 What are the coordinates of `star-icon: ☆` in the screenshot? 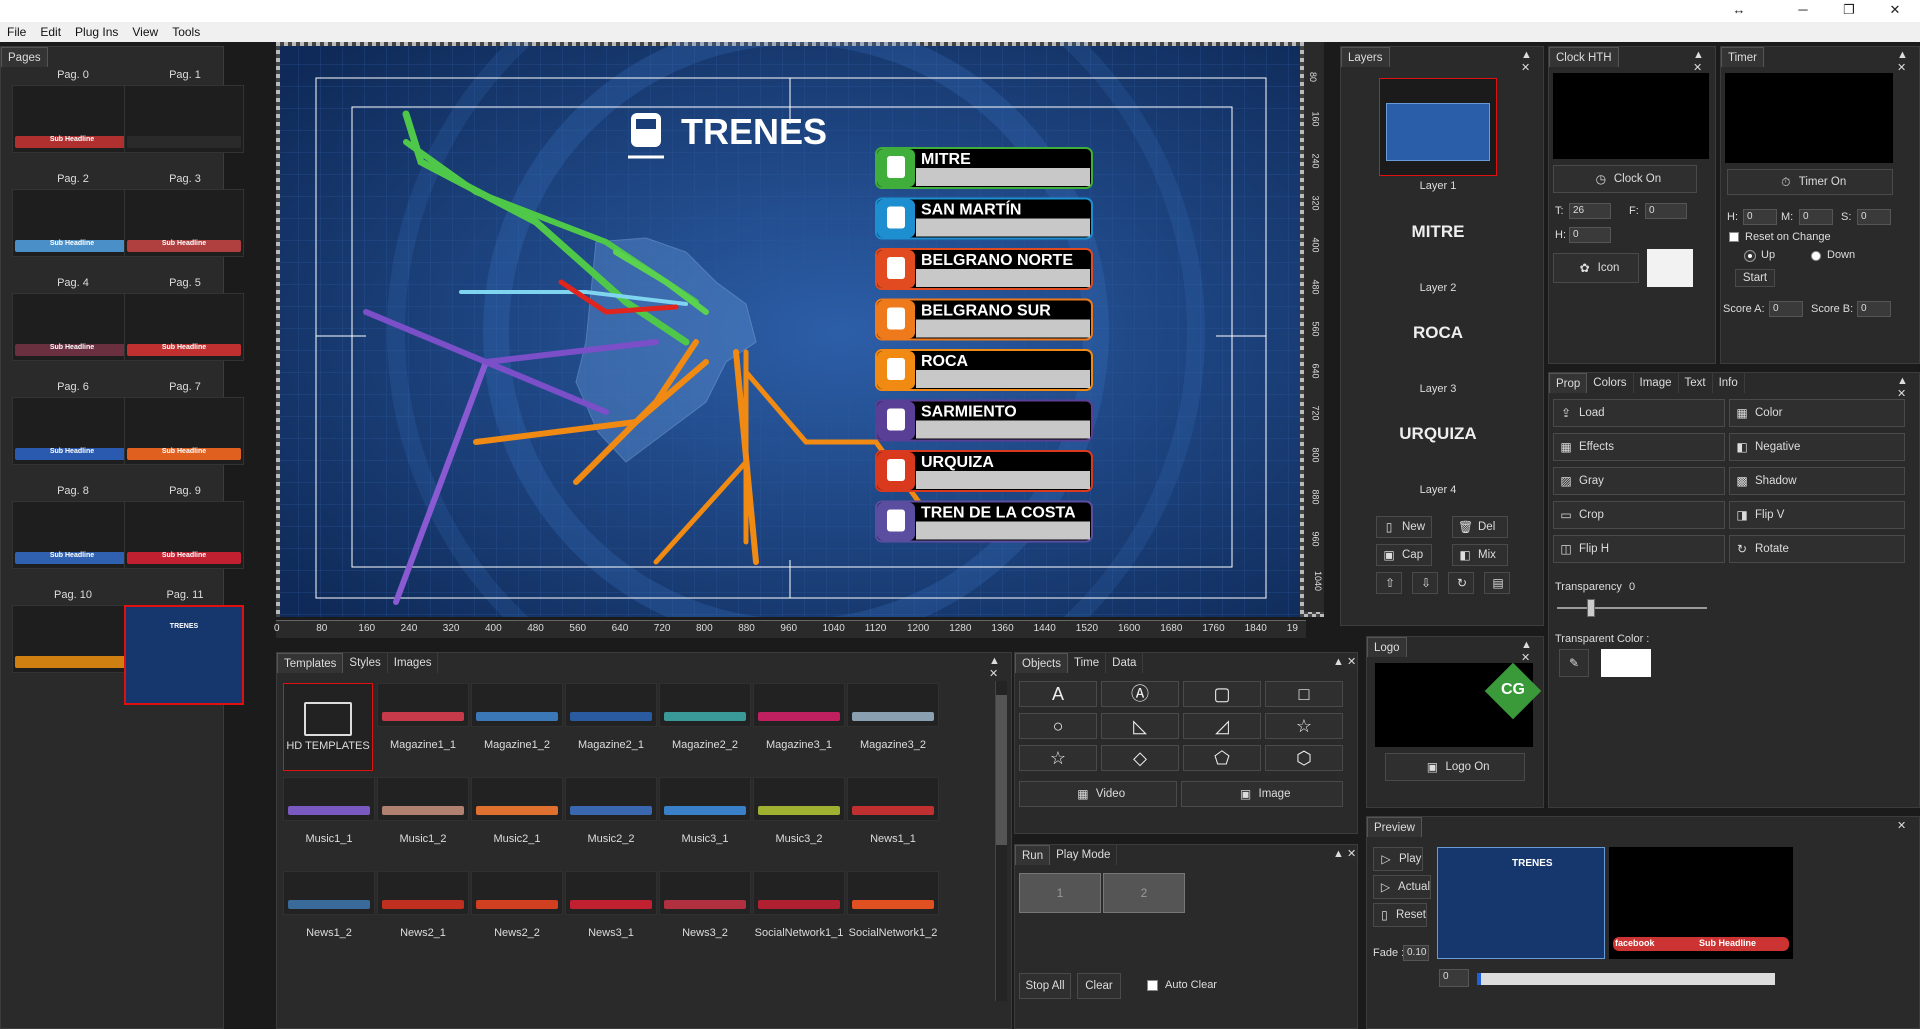 It's located at (1304, 726).